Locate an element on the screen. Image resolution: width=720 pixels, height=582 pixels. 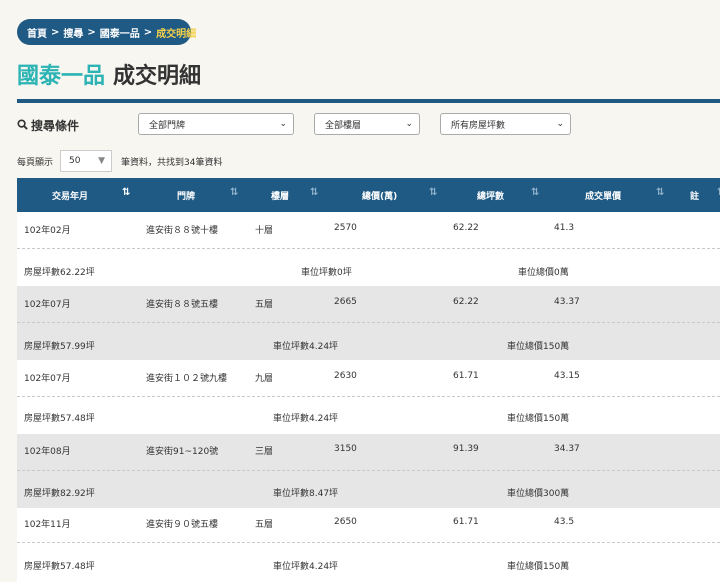
detail-parking-price: 車位總價0萬 is located at coordinates (543, 273).